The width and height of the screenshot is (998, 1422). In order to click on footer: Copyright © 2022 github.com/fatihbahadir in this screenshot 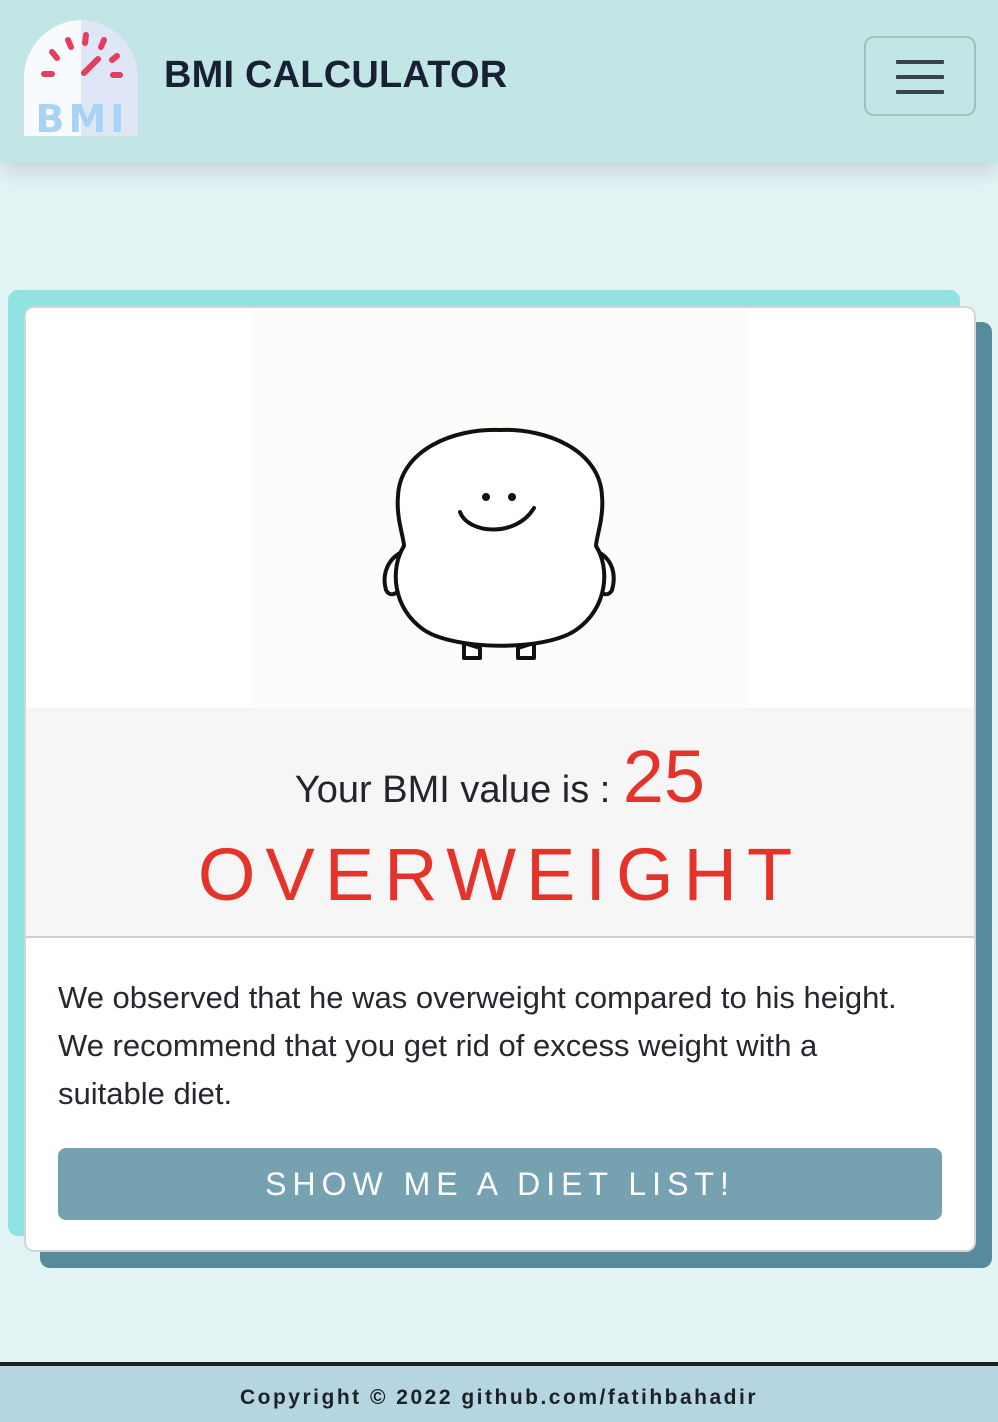, I will do `click(499, 1392)`.